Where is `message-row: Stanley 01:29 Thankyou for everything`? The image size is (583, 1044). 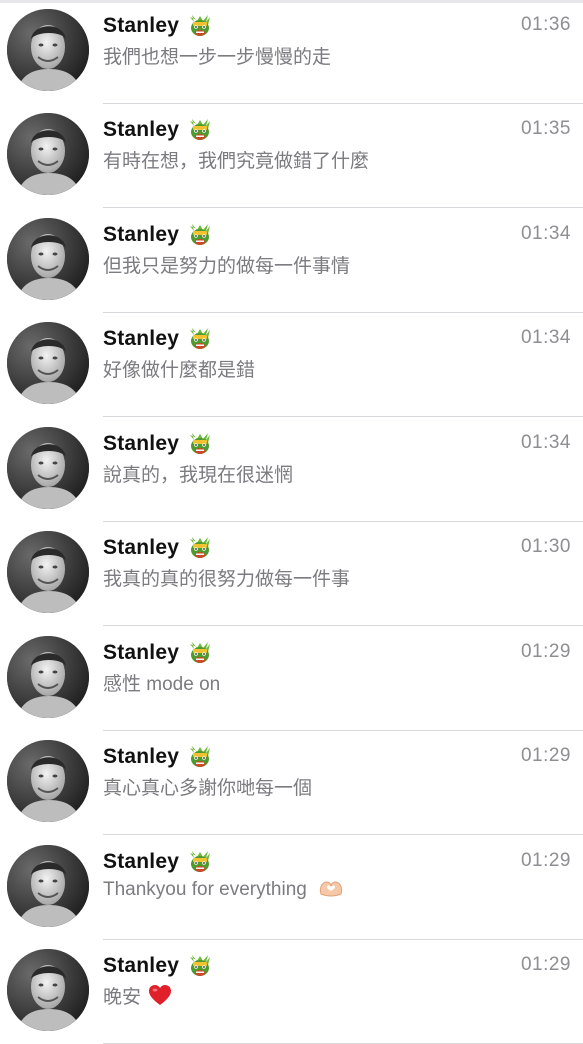
message-row: Stanley 01:29 Thankyou for everything is located at coordinates (291, 888).